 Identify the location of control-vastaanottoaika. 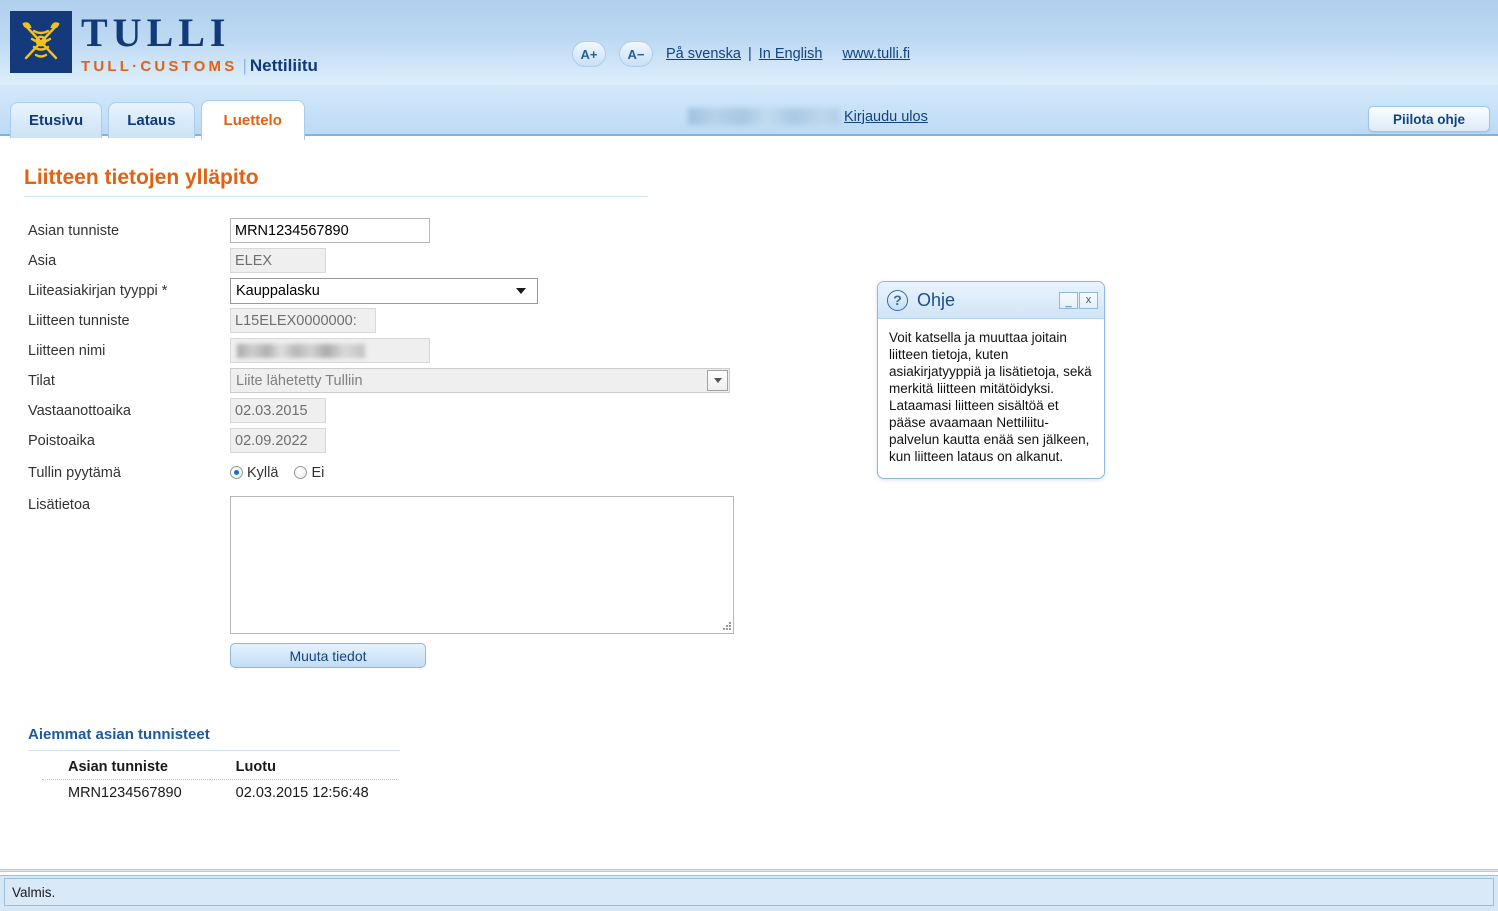
(489, 410).